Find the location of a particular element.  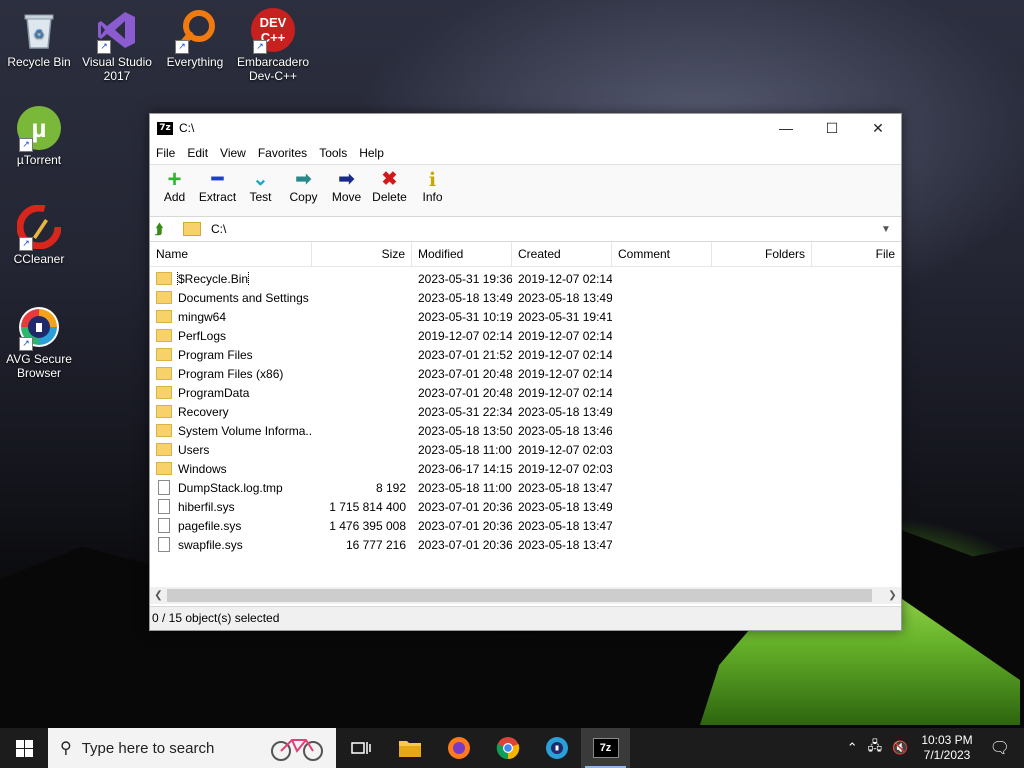

add-button: + Add is located at coordinates (174, 185).